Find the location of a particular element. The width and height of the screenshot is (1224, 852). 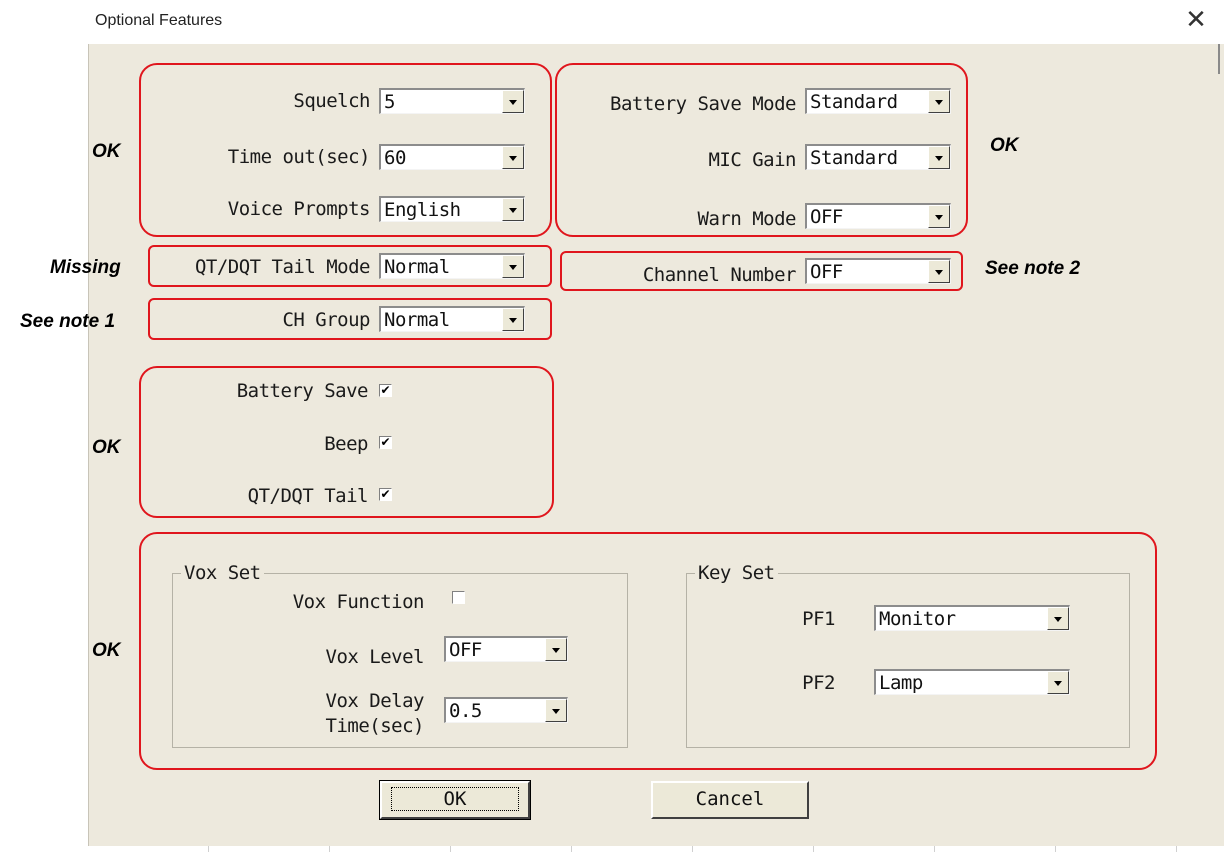

annotation-see-note-2: See note 2 is located at coordinates (1033, 268).